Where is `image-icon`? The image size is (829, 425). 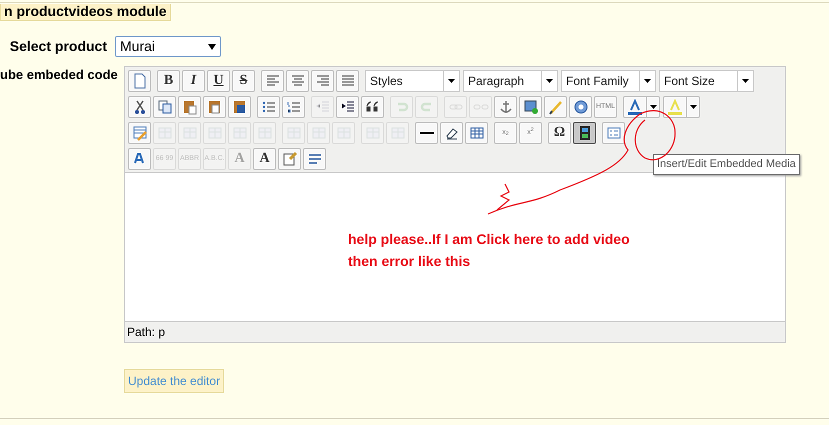
image-icon is located at coordinates (530, 106).